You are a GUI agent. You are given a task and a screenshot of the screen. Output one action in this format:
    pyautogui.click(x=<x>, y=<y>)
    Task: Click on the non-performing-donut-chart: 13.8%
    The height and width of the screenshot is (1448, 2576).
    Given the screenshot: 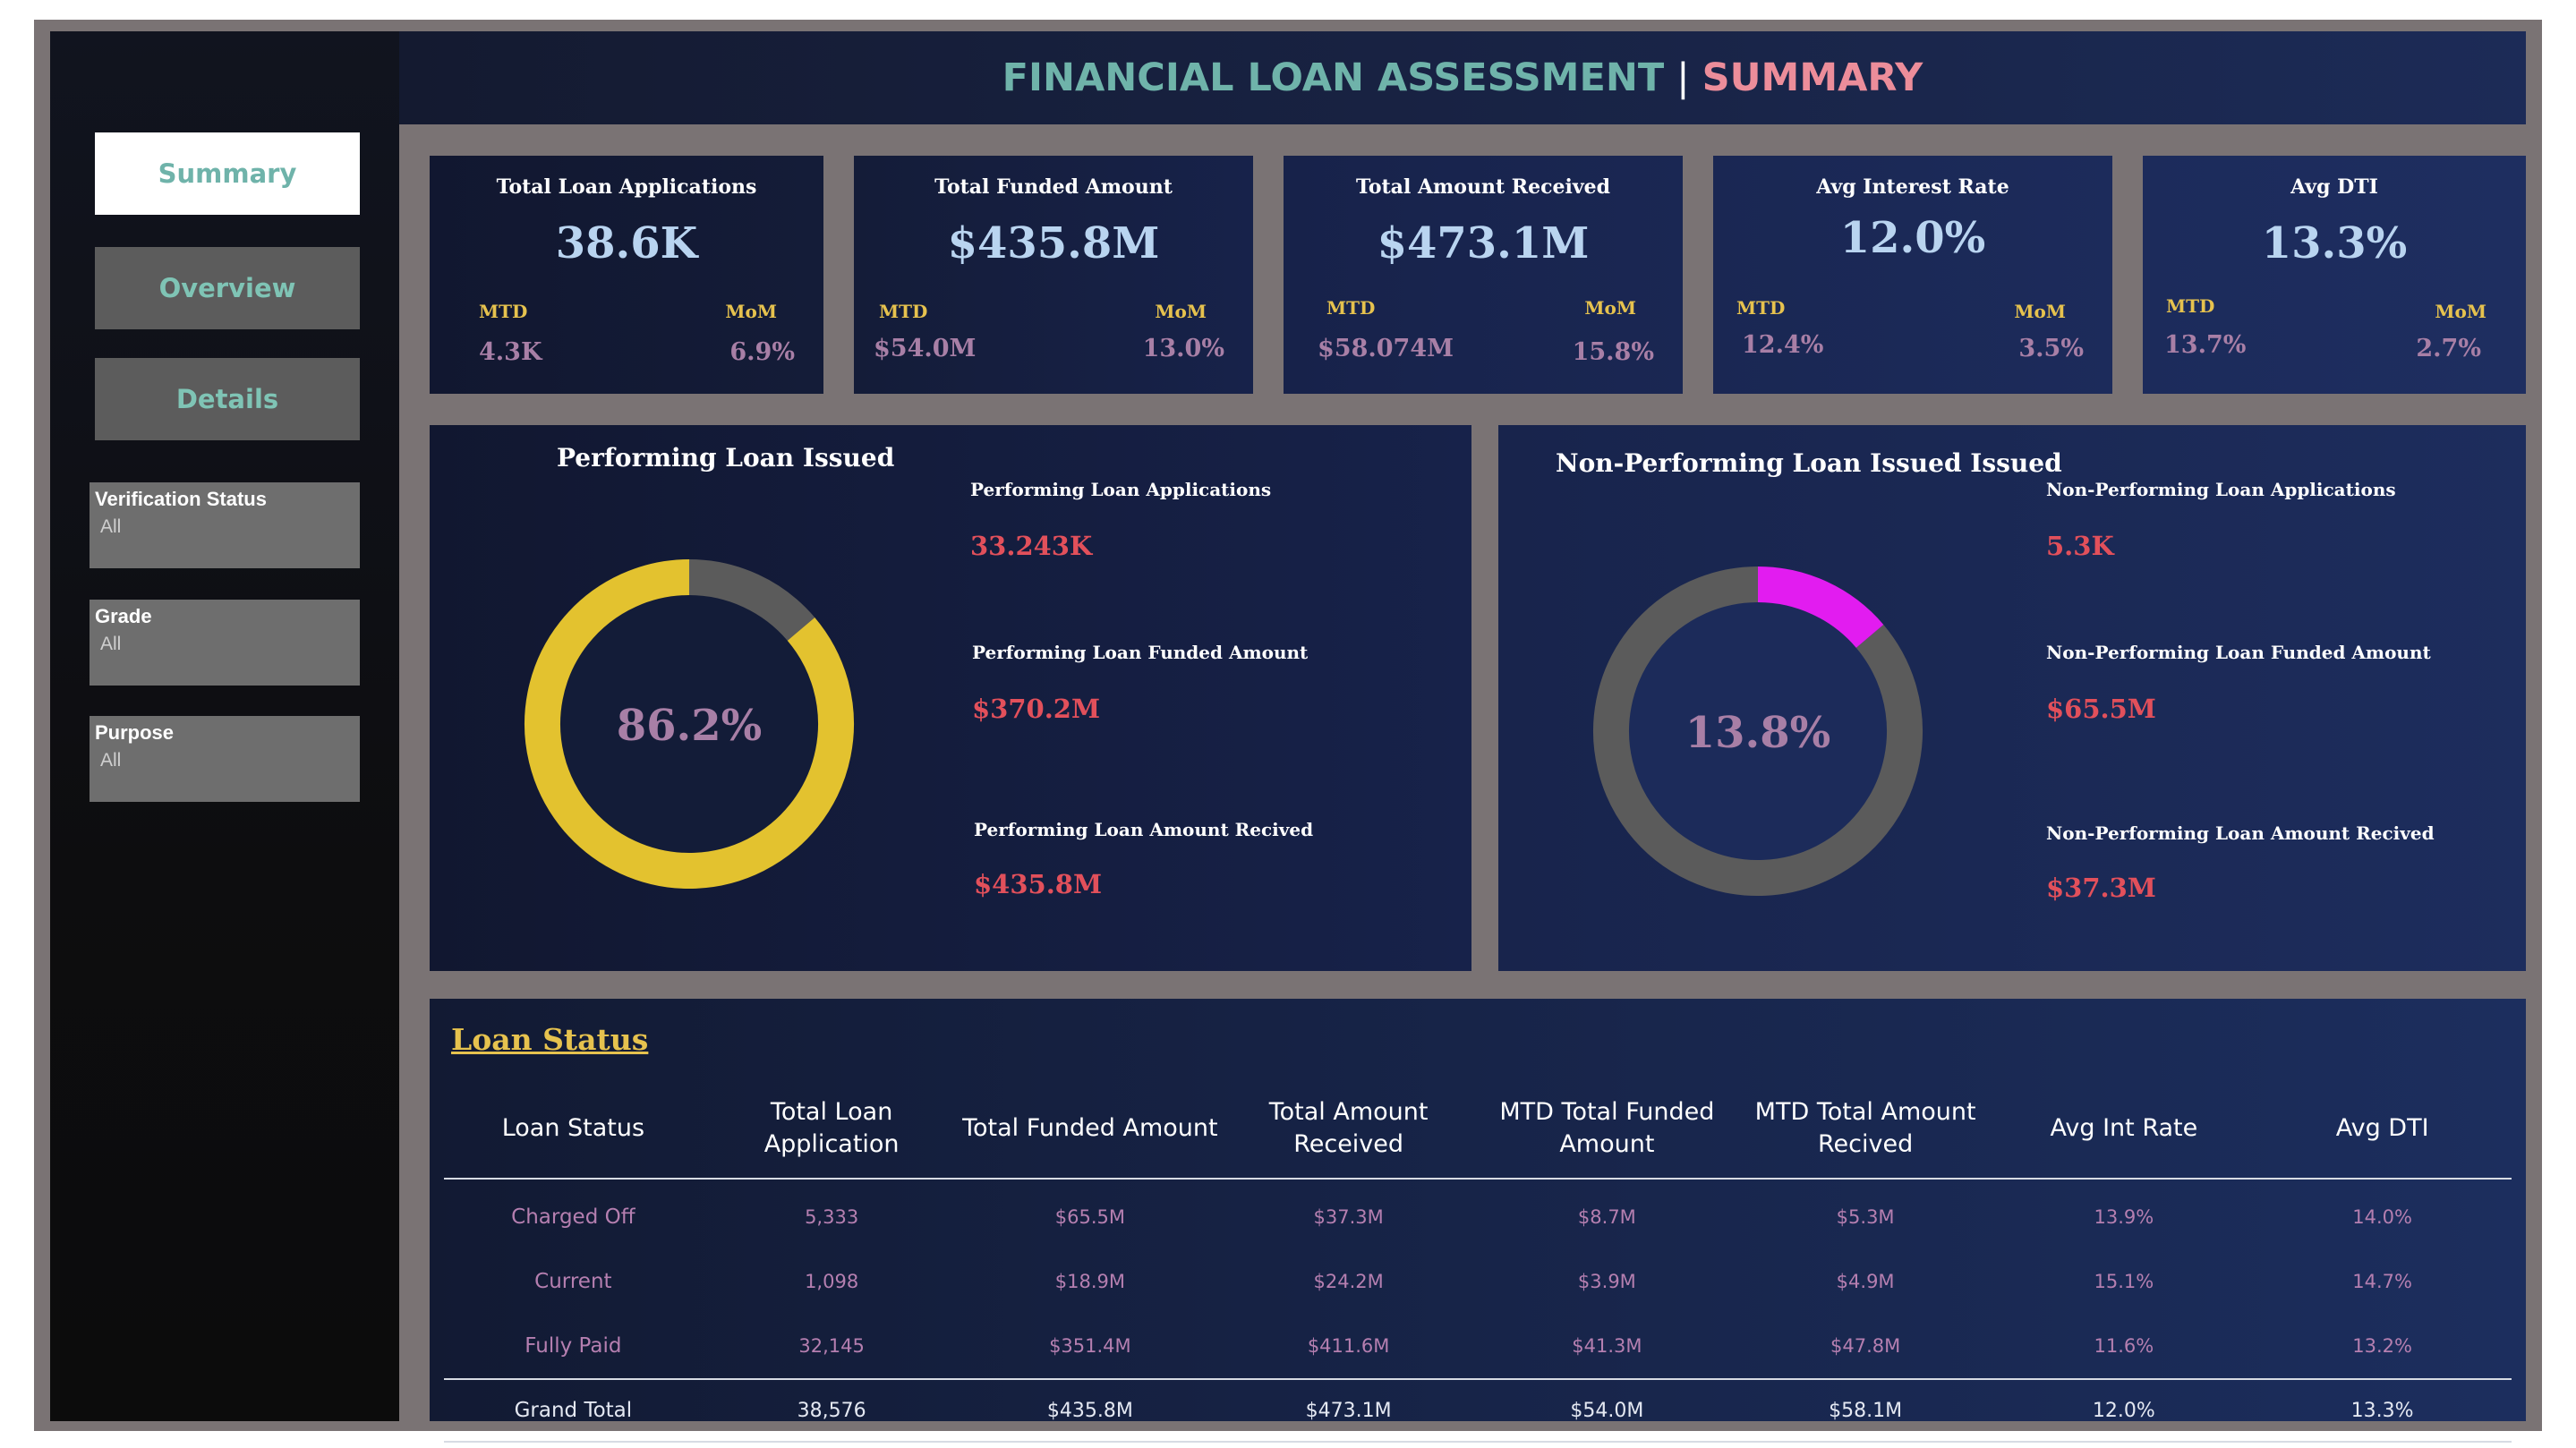 What is the action you would take?
    pyautogui.click(x=1758, y=731)
    